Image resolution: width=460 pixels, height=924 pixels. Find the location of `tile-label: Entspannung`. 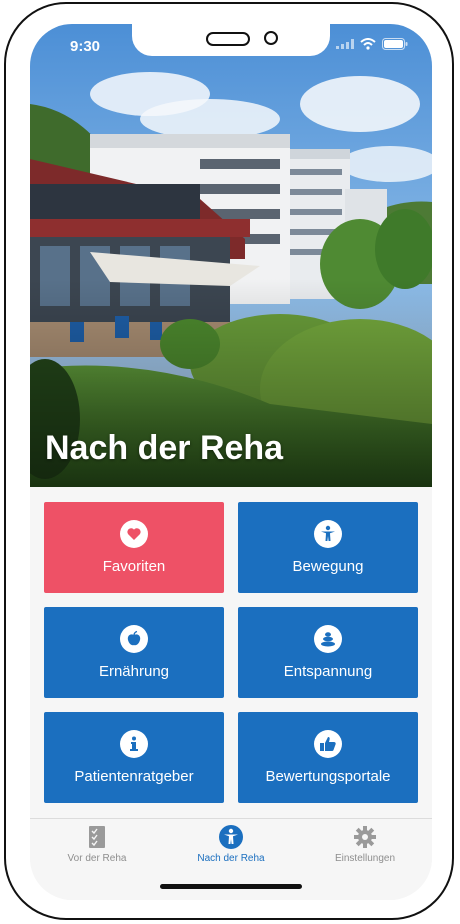

tile-label: Entspannung is located at coordinates (328, 671).